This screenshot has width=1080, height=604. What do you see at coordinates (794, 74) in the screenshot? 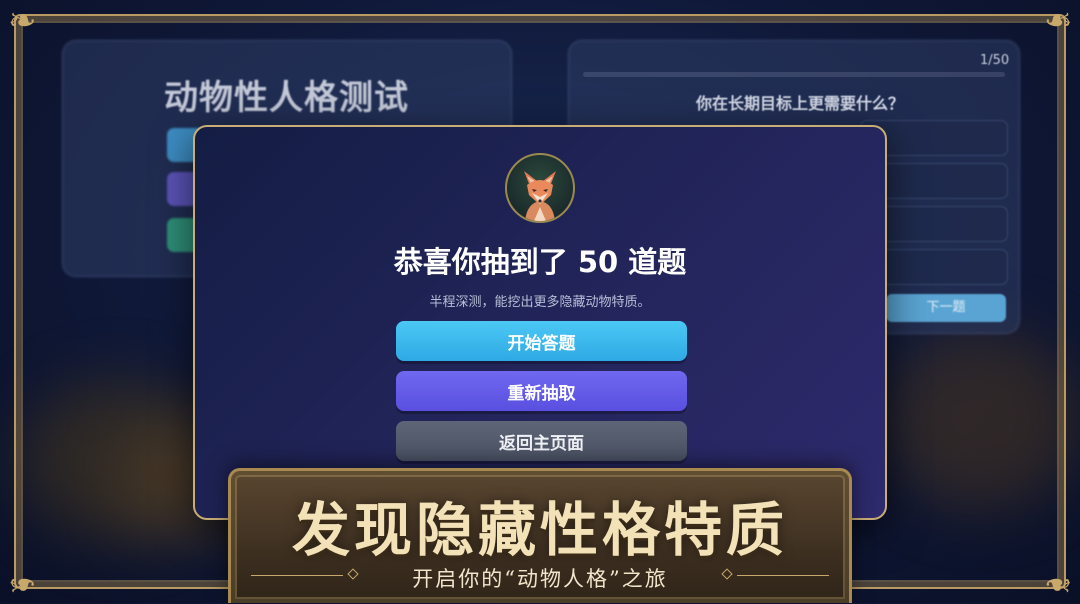
I see `background-progress-track` at bounding box center [794, 74].